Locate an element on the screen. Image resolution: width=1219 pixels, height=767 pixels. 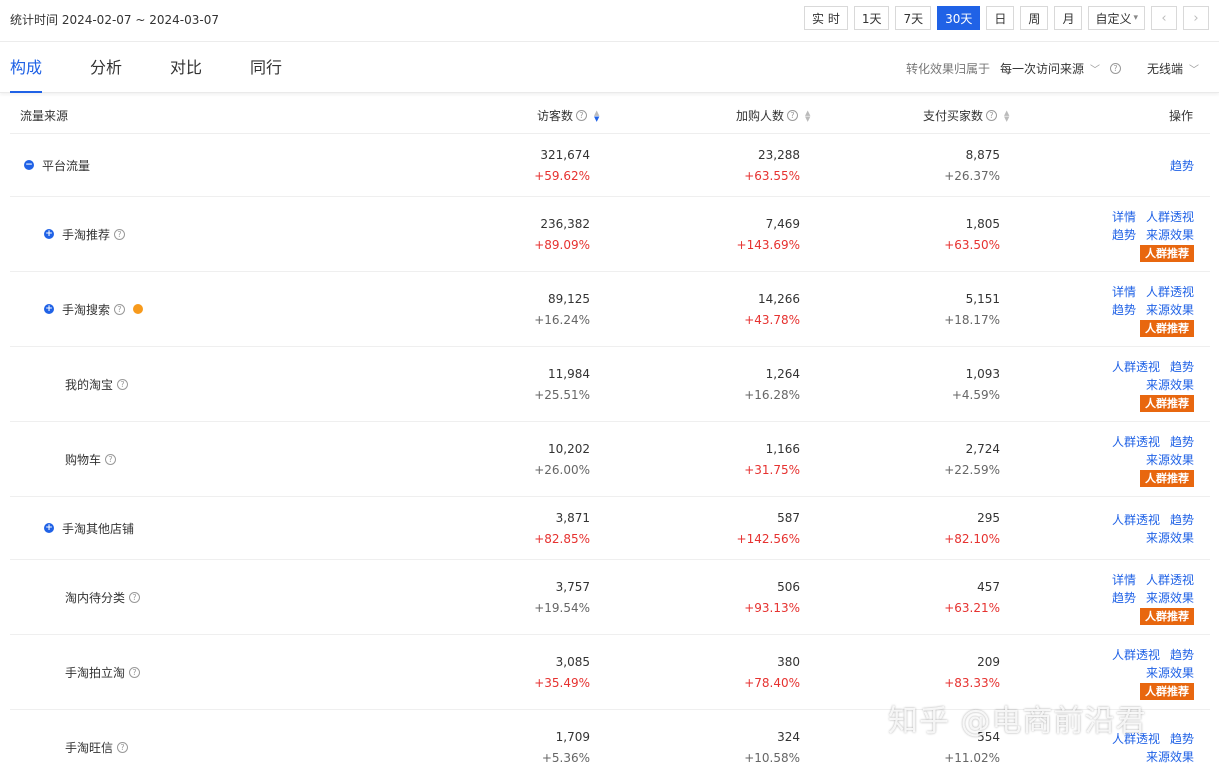
source-cell: − 平台流量 is located at coordinates (57, 165).